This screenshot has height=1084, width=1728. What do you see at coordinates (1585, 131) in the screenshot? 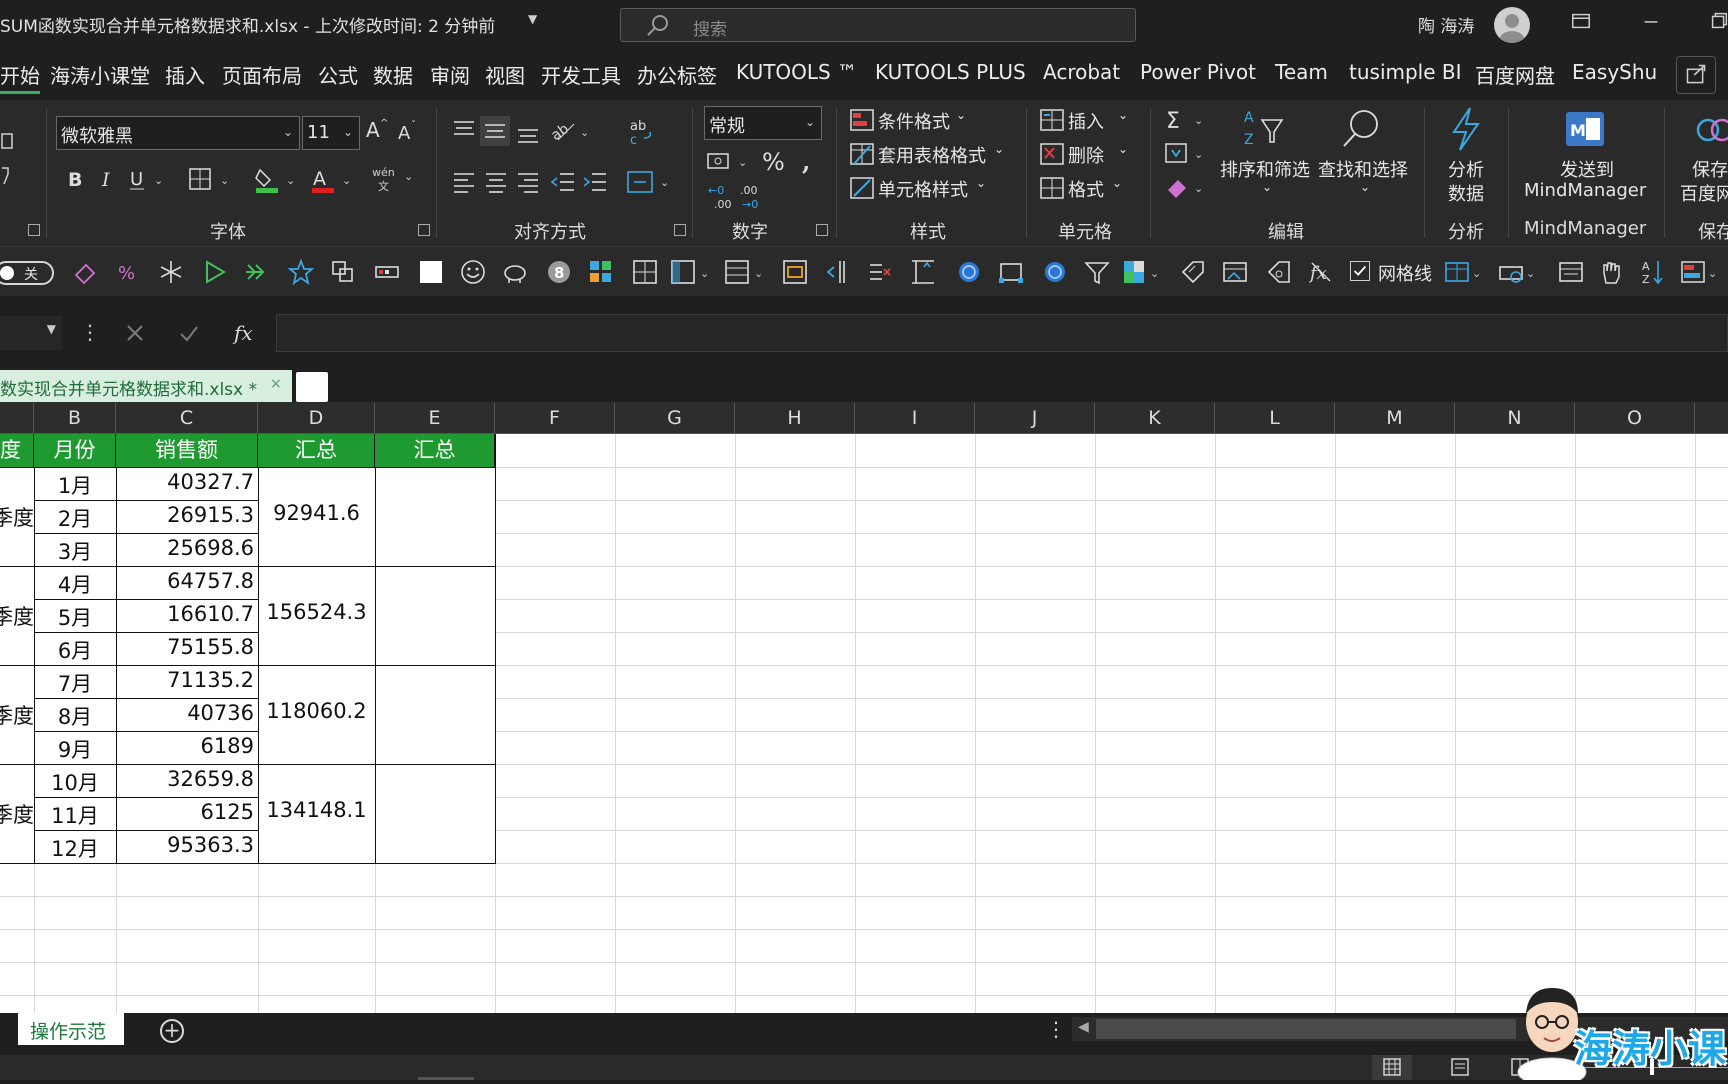
I see `mindmanager-icon: M` at bounding box center [1585, 131].